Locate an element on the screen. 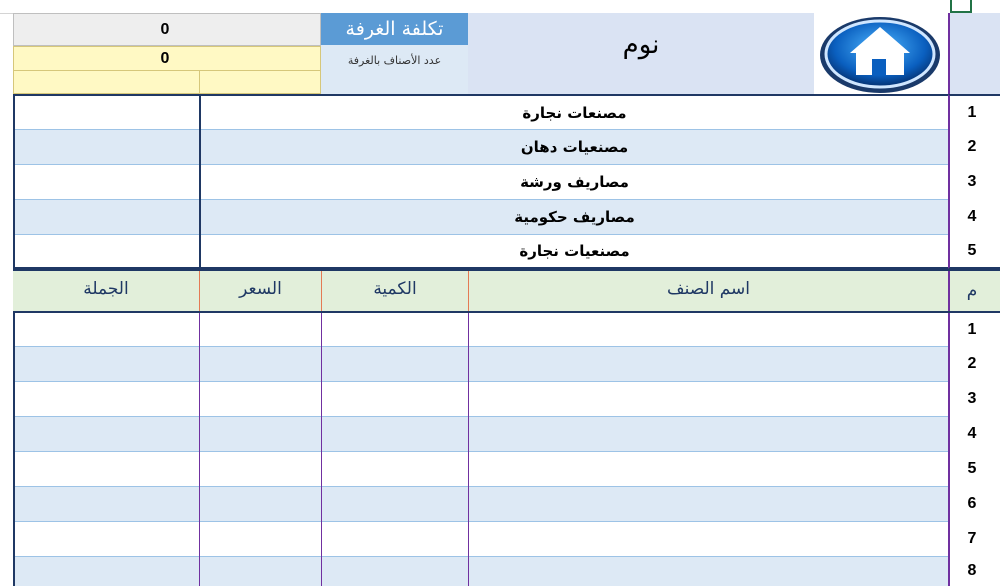 This screenshot has width=1000, height=586. column-header-total: الجملة is located at coordinates (106, 291).